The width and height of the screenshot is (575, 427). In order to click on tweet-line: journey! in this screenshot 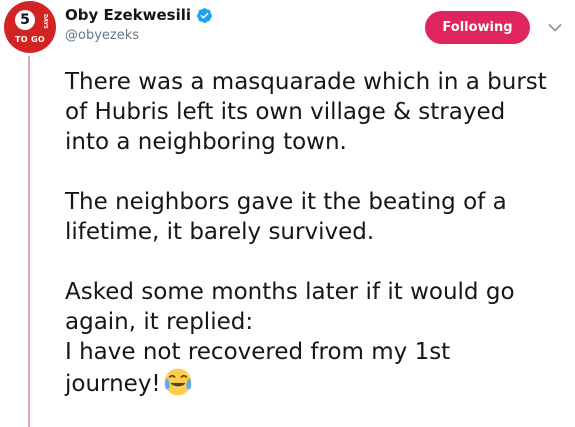, I will do `click(113, 384)`.